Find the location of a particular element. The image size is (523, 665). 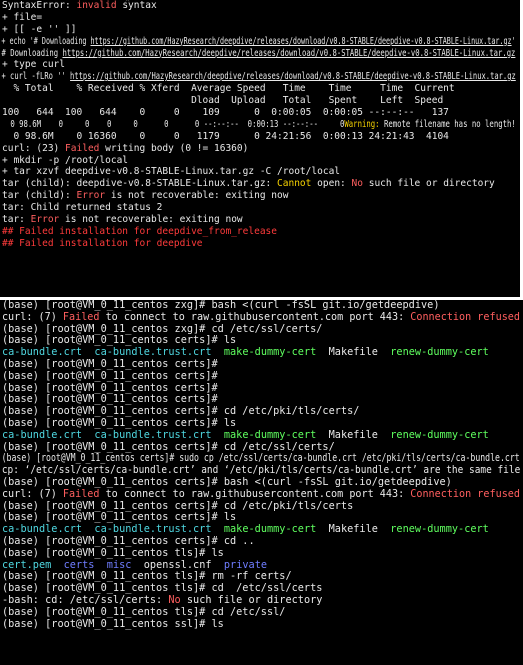

terminal-text: Connection refused is located at coordinates (465, 494).